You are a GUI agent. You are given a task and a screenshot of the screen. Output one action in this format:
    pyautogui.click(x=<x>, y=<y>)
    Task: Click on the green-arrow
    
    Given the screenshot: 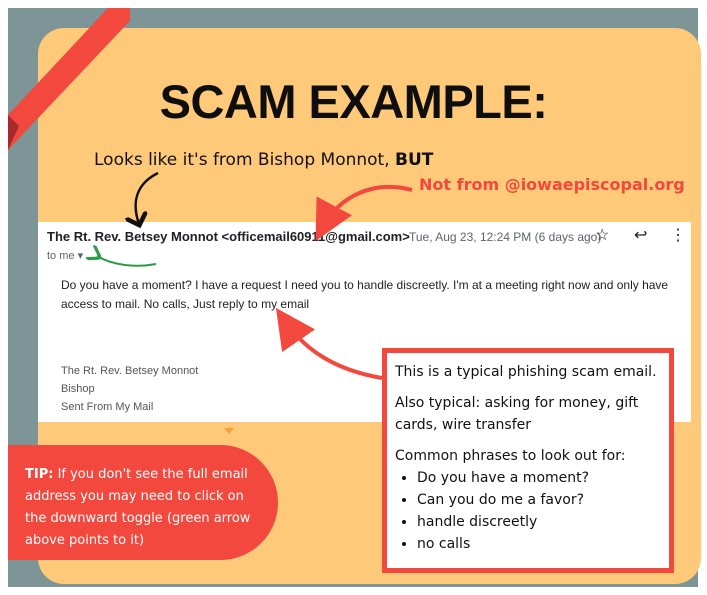 What is the action you would take?
    pyautogui.click(x=127, y=261)
    